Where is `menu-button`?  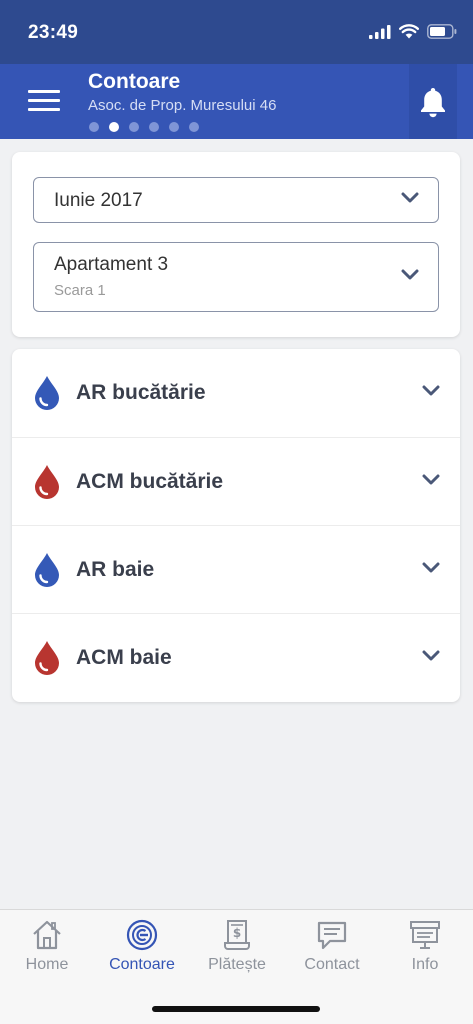
menu-button is located at coordinates (44, 102).